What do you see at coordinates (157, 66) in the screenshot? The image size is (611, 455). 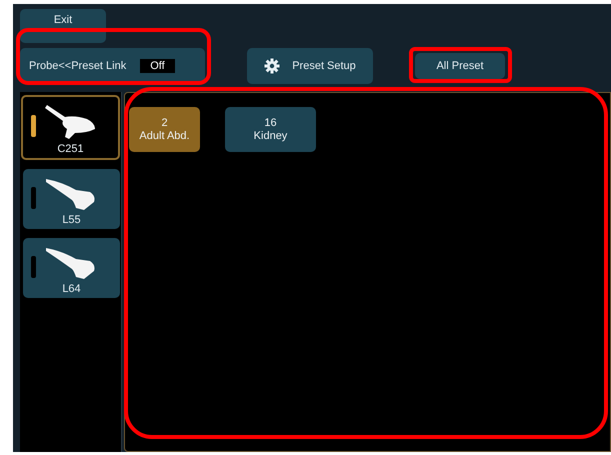 I see `link-value: Off` at bounding box center [157, 66].